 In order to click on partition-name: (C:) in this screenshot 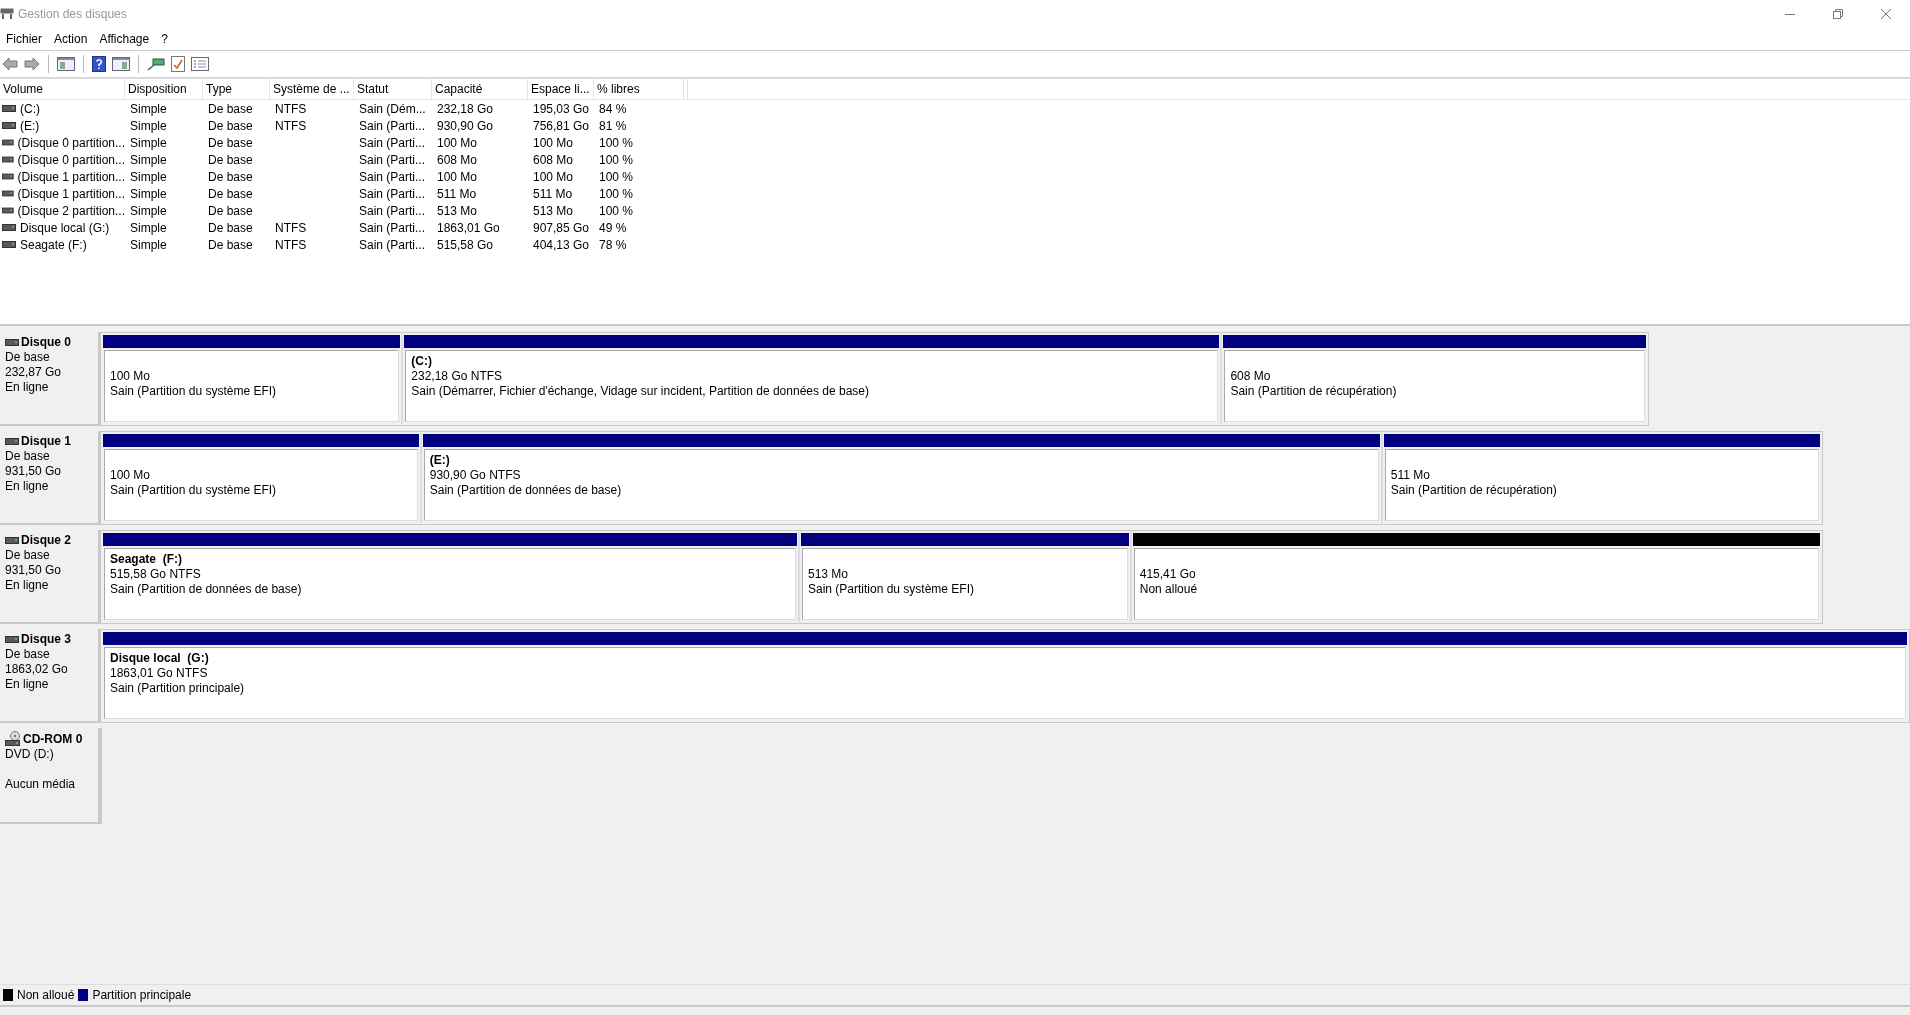, I will do `click(422, 361)`.